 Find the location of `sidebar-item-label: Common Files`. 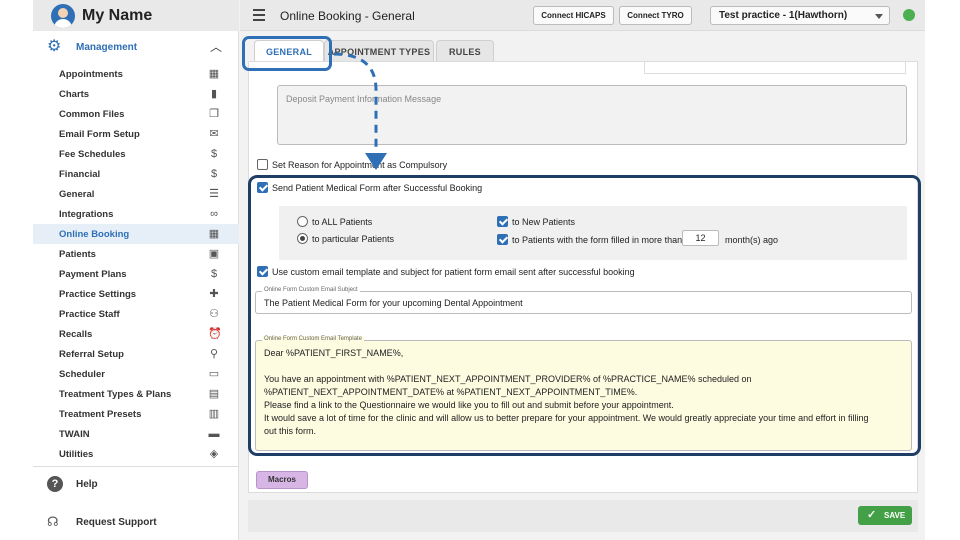

sidebar-item-label: Common Files is located at coordinates (92, 114).